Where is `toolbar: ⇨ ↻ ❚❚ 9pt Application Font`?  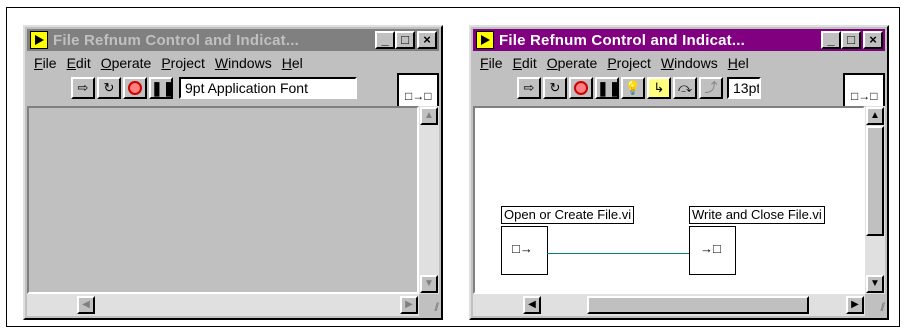 toolbar: ⇨ ↻ ❚❚ 9pt Application Font is located at coordinates (214, 88).